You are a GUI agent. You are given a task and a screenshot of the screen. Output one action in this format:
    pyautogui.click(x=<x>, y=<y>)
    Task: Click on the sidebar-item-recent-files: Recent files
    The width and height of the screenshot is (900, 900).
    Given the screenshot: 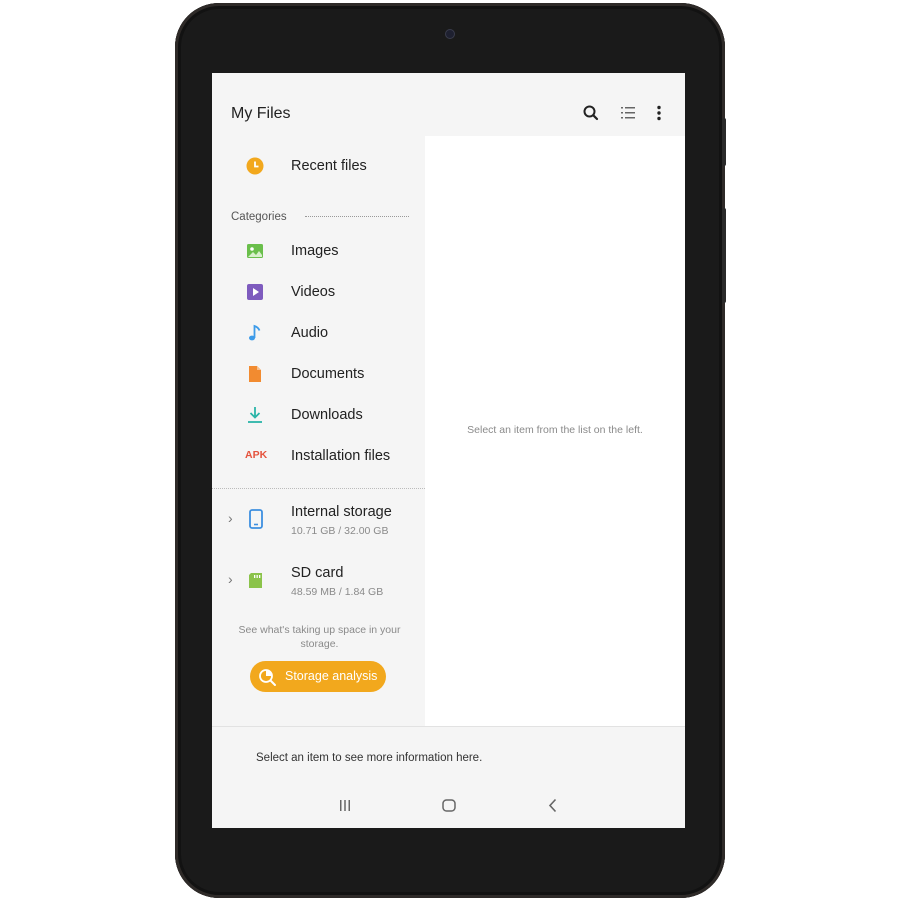 What is the action you would take?
    pyautogui.click(x=318, y=166)
    